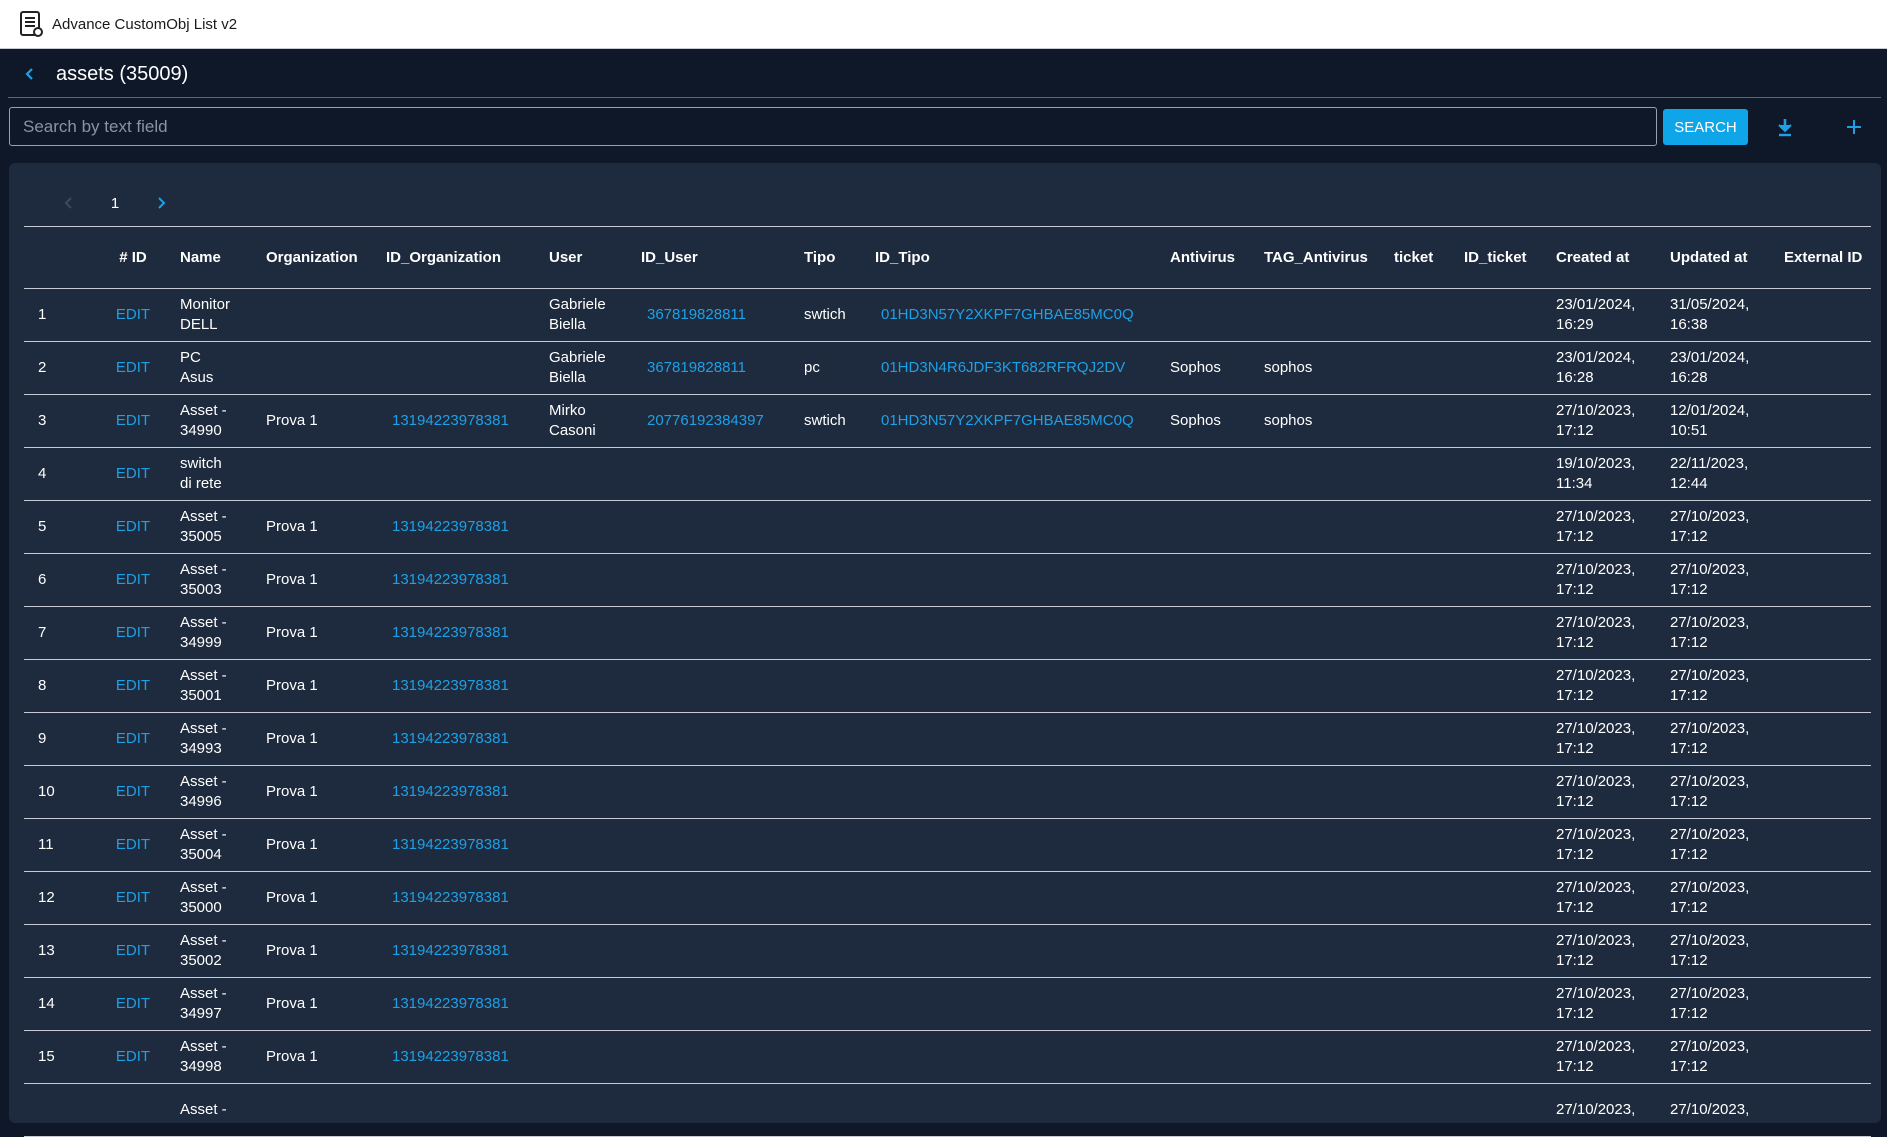 The image size is (1887, 1137). What do you see at coordinates (203, 685) in the screenshot?
I see `name-cell: Asset - 35001` at bounding box center [203, 685].